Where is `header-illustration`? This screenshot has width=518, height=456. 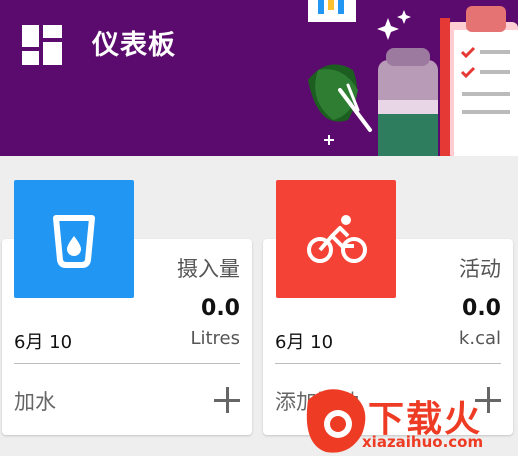
header-illustration is located at coordinates (413, 78).